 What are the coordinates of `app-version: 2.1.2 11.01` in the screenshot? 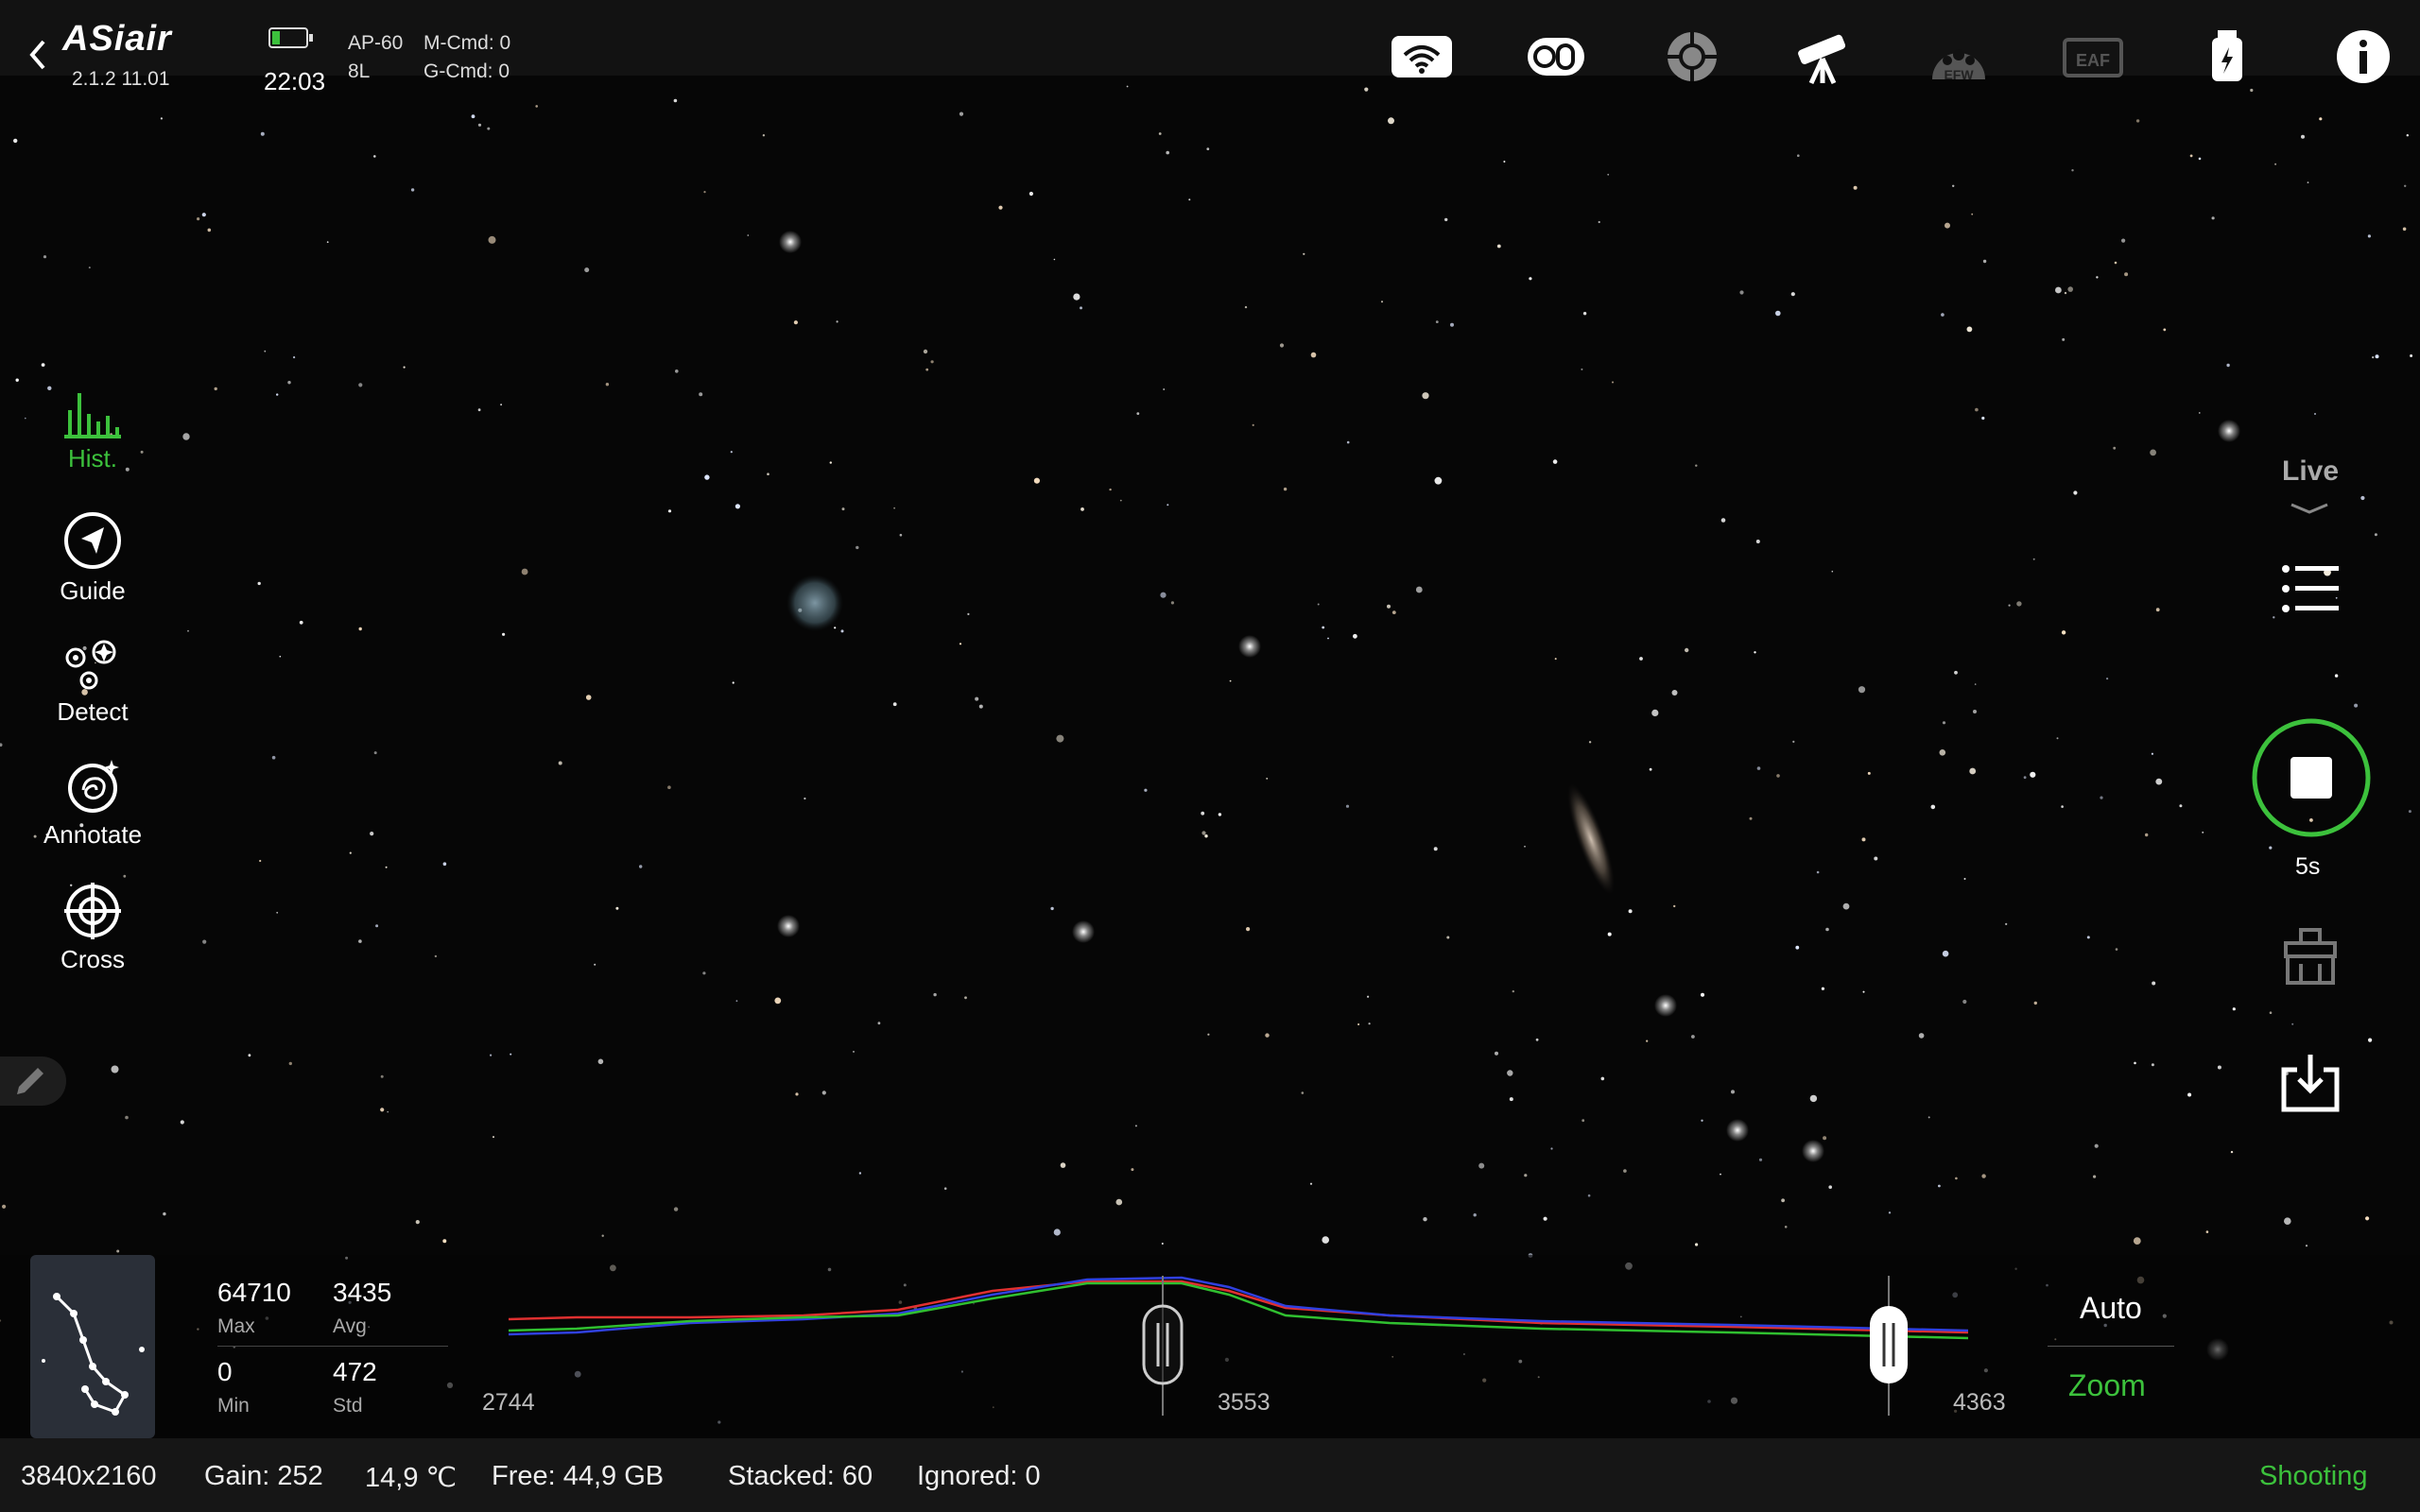 It's located at (121, 79).